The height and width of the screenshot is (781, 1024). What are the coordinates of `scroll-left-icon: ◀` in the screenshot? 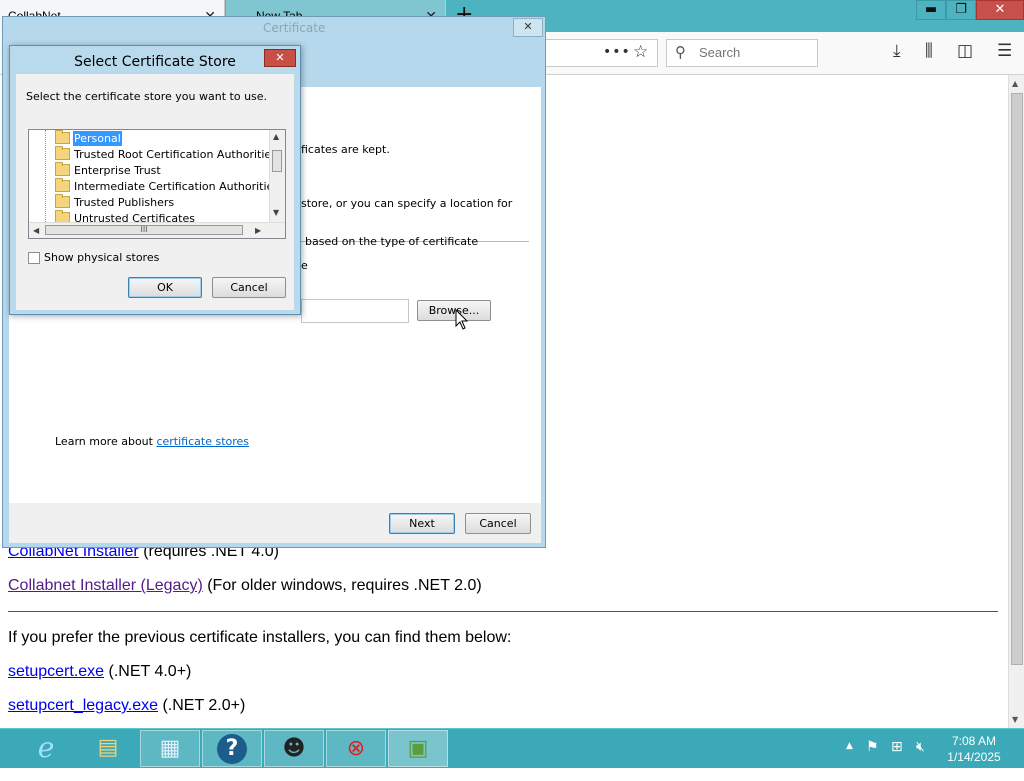 It's located at (36, 230).